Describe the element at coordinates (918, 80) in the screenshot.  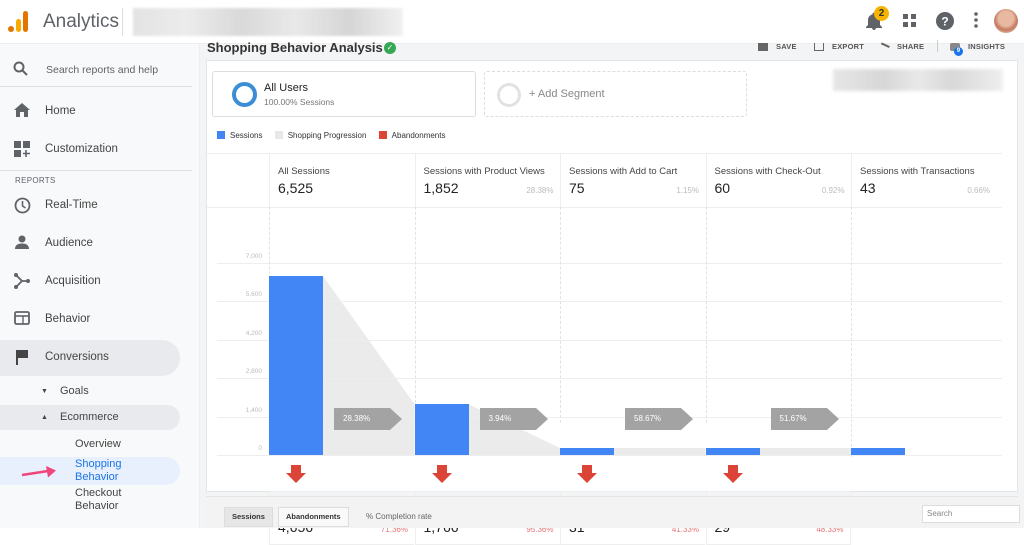
I see `date-range-selector` at that location.